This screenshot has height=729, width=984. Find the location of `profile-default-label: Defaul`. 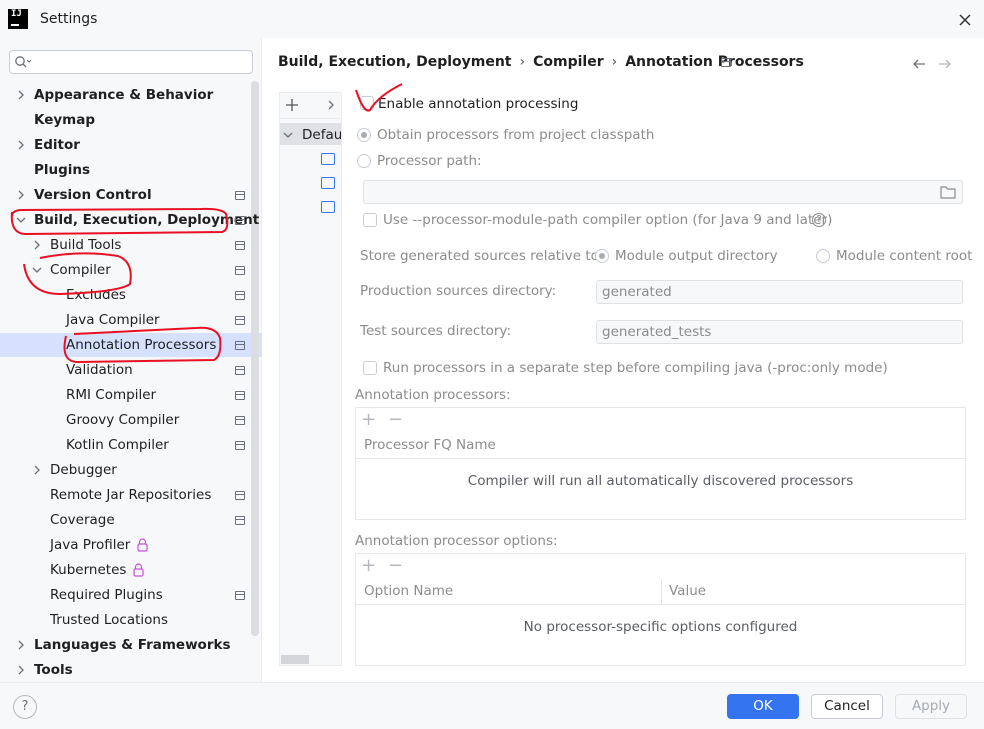

profile-default-label: Defaul is located at coordinates (321, 135).